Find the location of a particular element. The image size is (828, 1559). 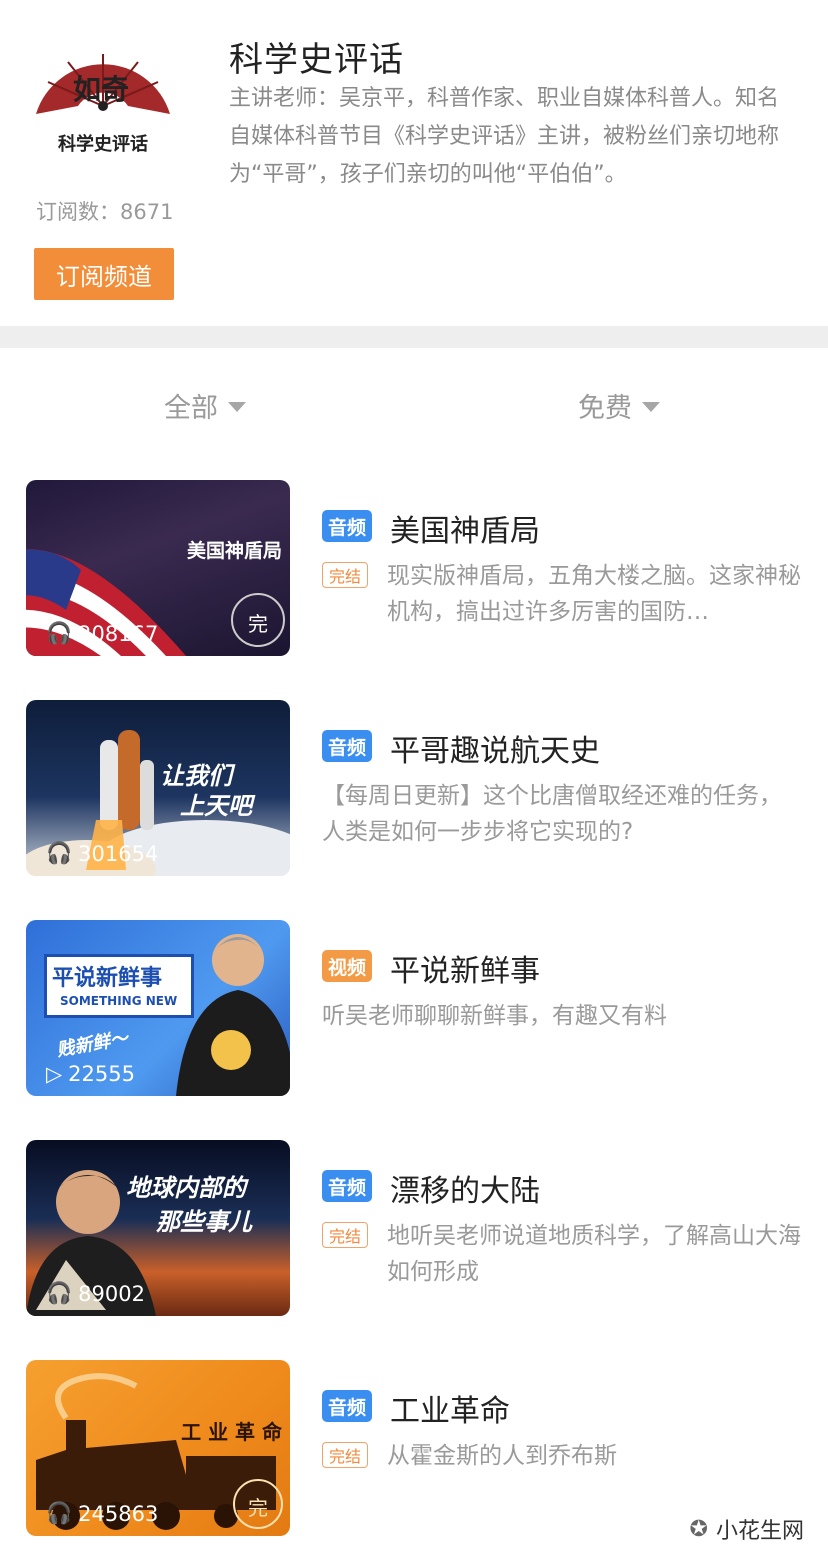

course-thumbnail: 美国神盾局 完 🎧 208167 is located at coordinates (158, 568).